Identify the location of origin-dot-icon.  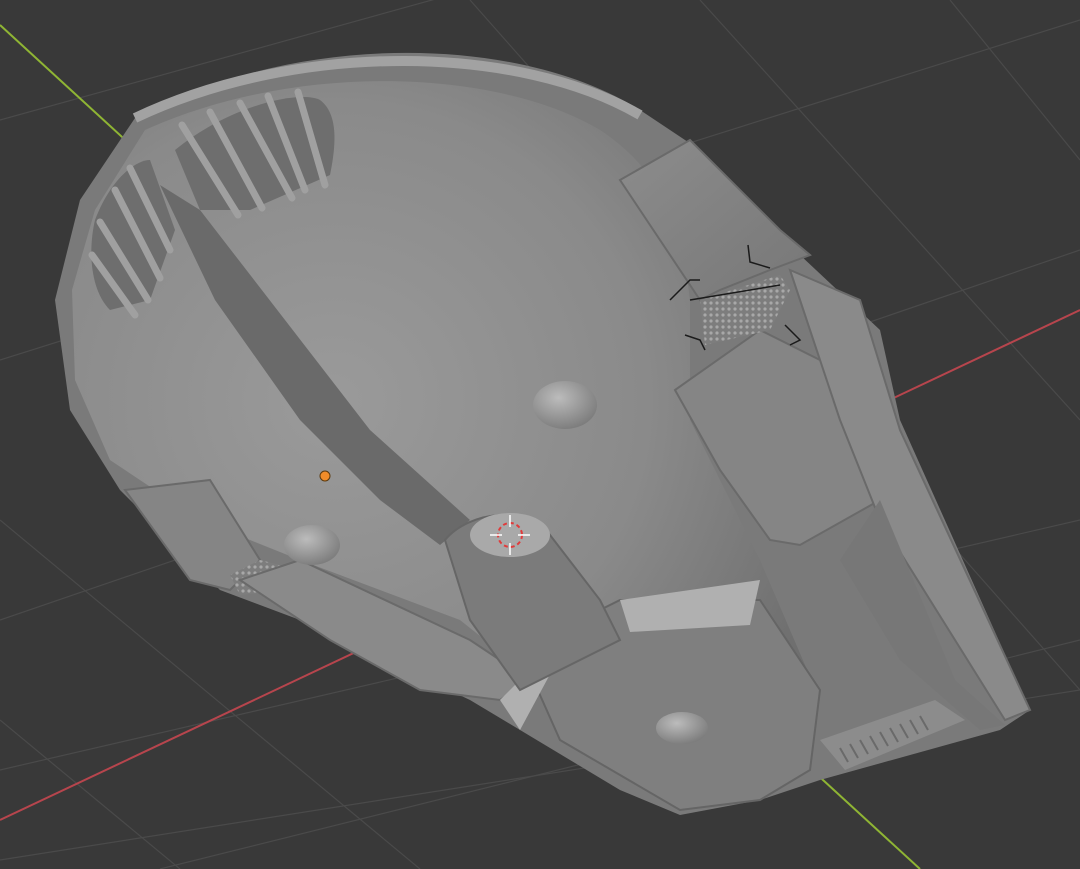
(325, 476).